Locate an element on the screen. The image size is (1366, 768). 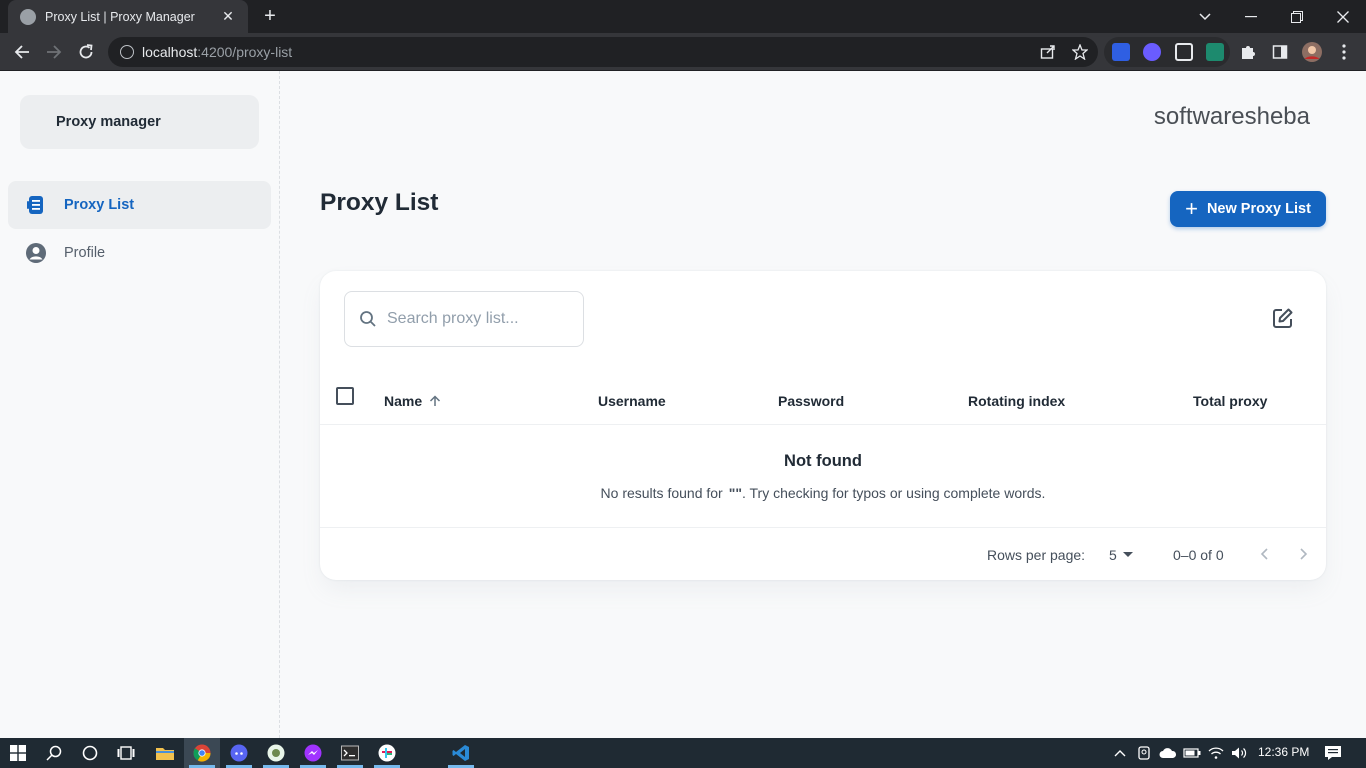
empty-query: "" is located at coordinates (735, 493).